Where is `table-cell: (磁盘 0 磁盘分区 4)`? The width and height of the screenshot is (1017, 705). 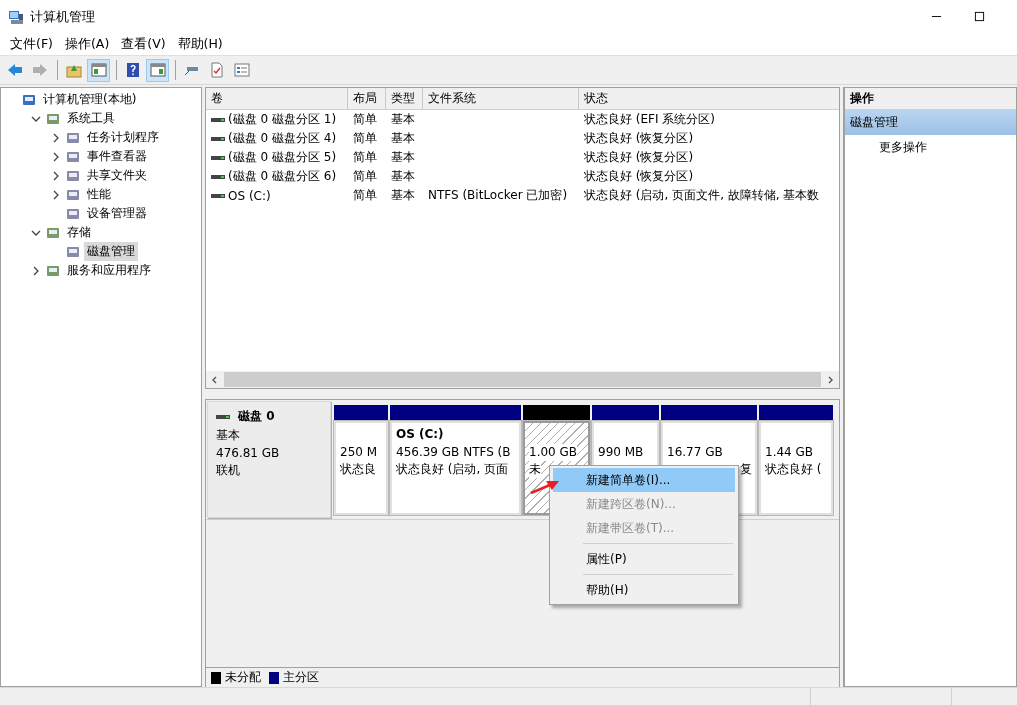 table-cell: (磁盘 0 磁盘分区 4) is located at coordinates (282, 138).